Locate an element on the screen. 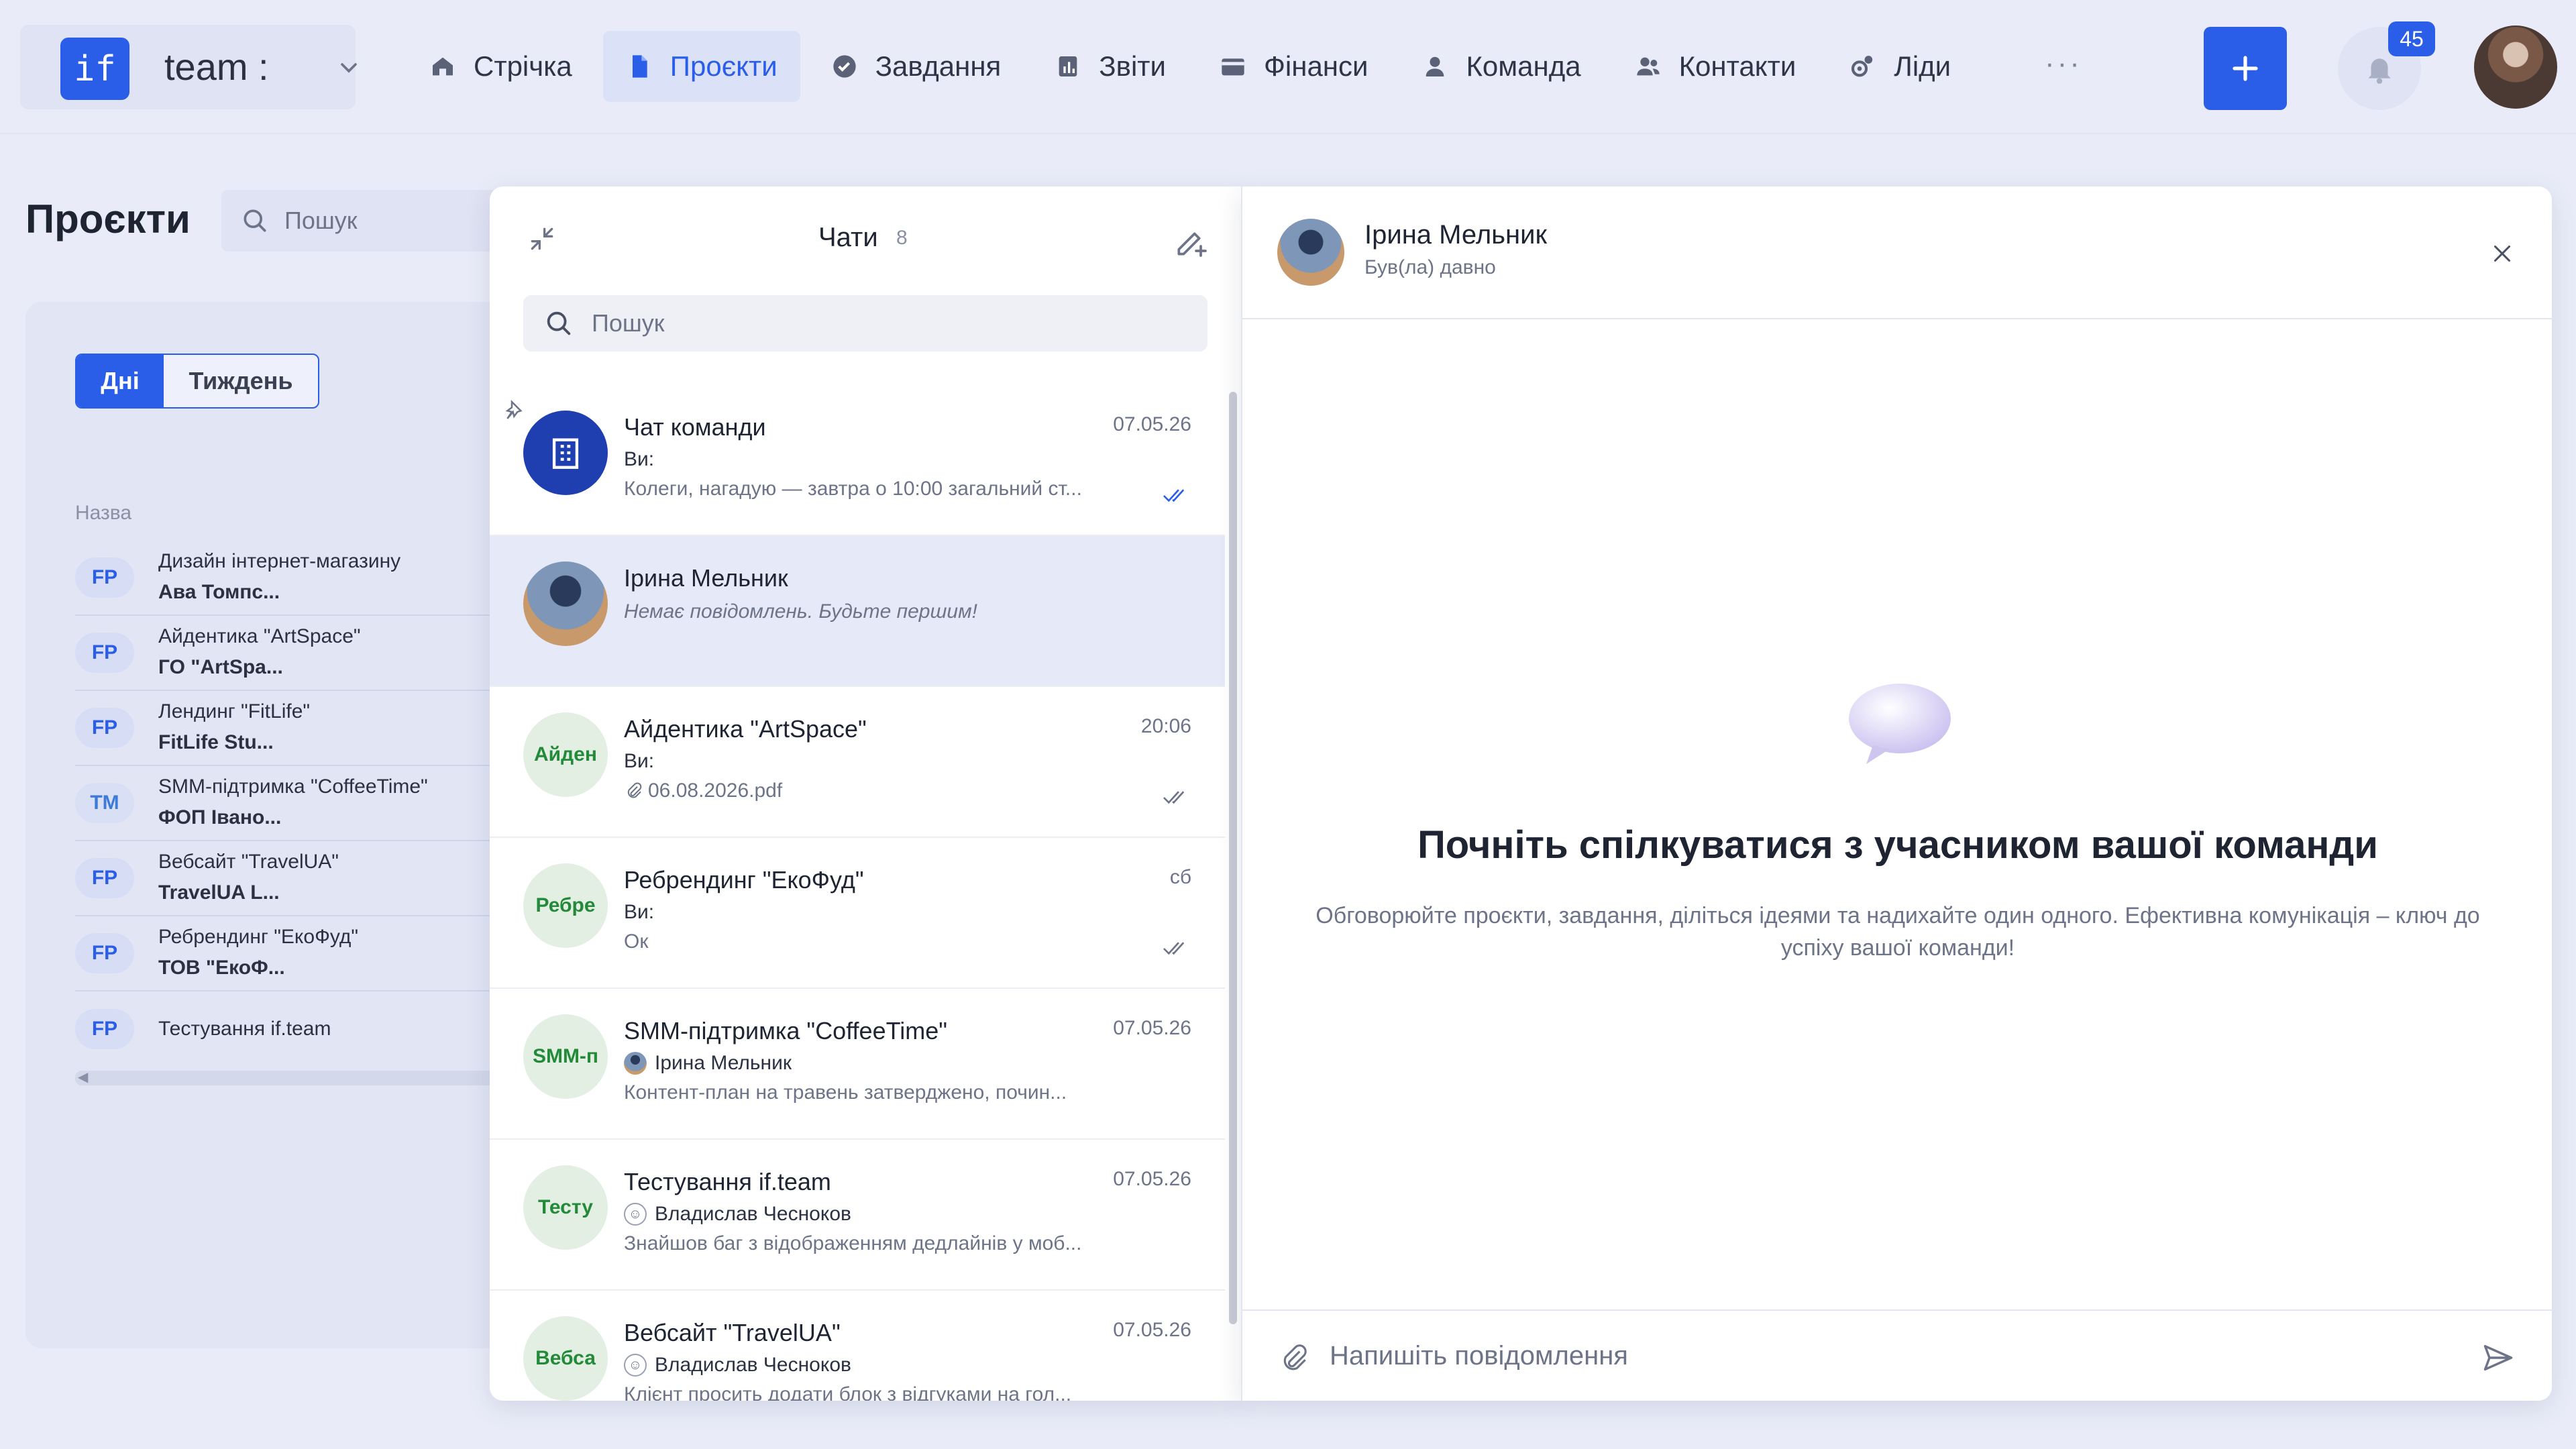  chat-name: Ірина Мельник is located at coordinates (706, 578).